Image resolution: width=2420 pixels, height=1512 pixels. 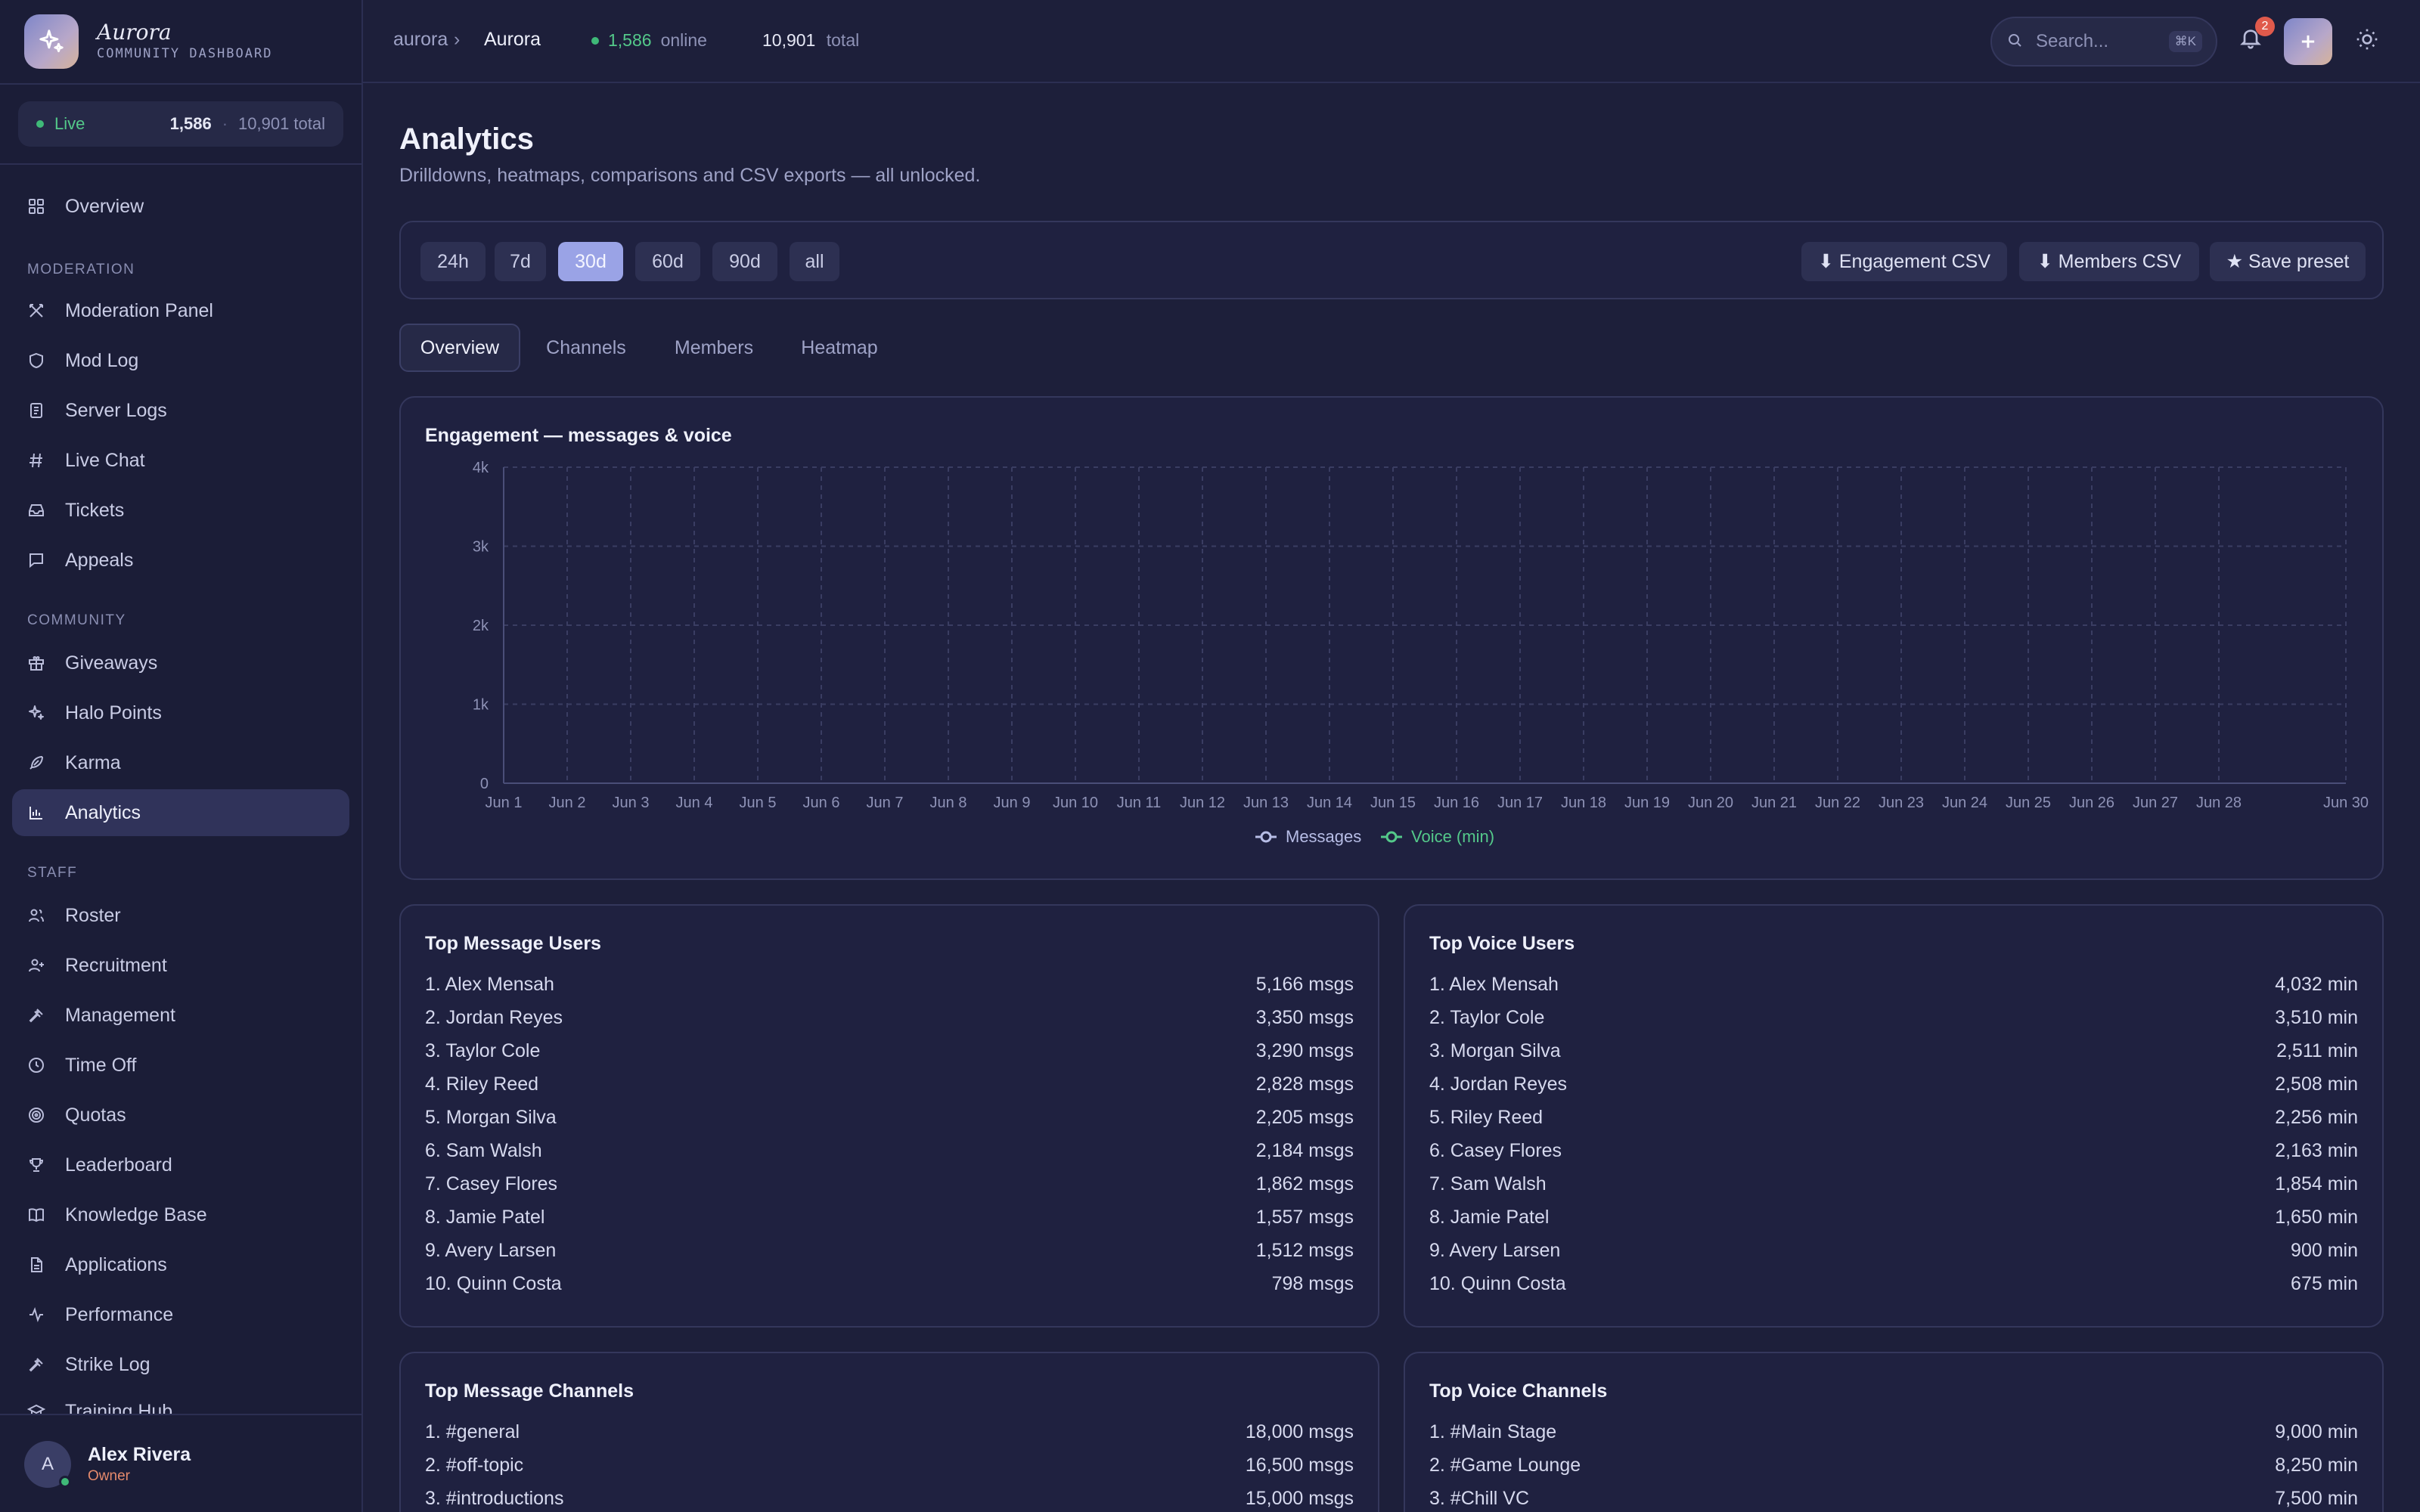 I want to click on sun-icon, so click(x=2368, y=40).